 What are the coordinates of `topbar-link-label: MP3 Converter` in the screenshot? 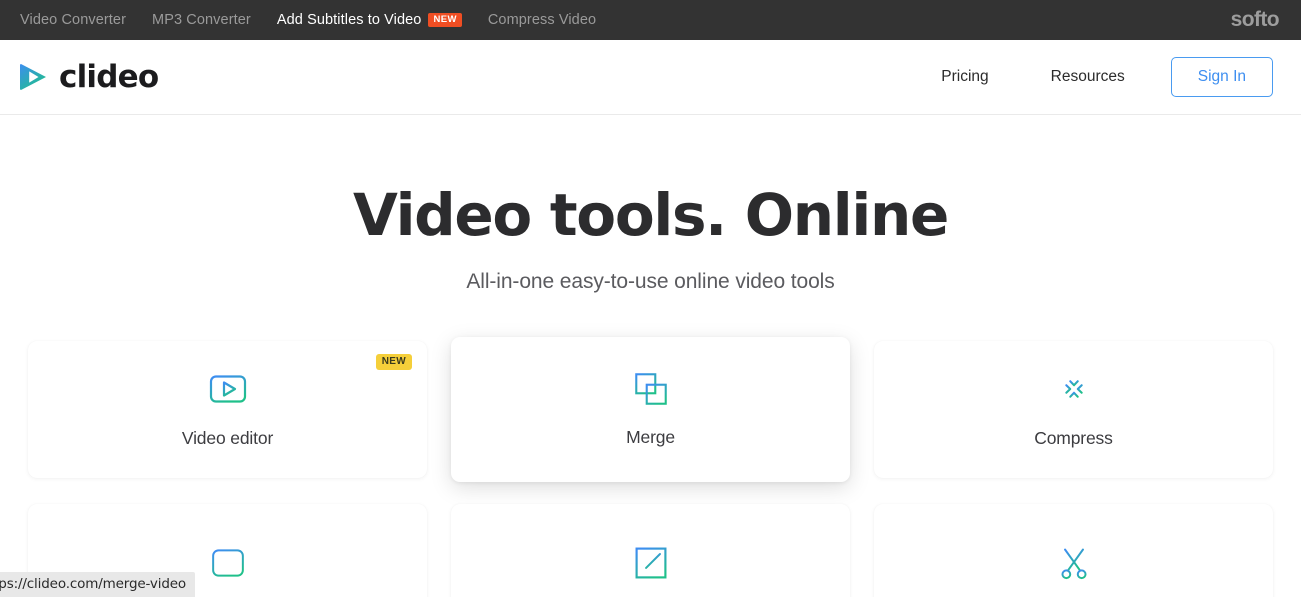 It's located at (201, 20).